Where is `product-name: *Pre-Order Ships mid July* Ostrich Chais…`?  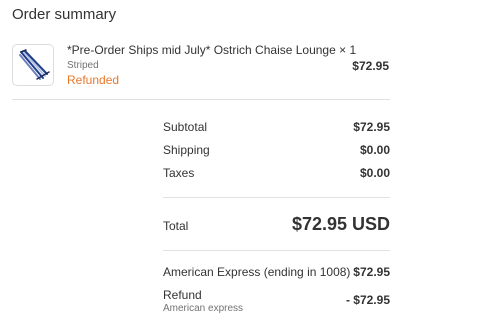
product-name: *Pre-Order Ships mid July* Ostrich Chais… is located at coordinates (212, 50).